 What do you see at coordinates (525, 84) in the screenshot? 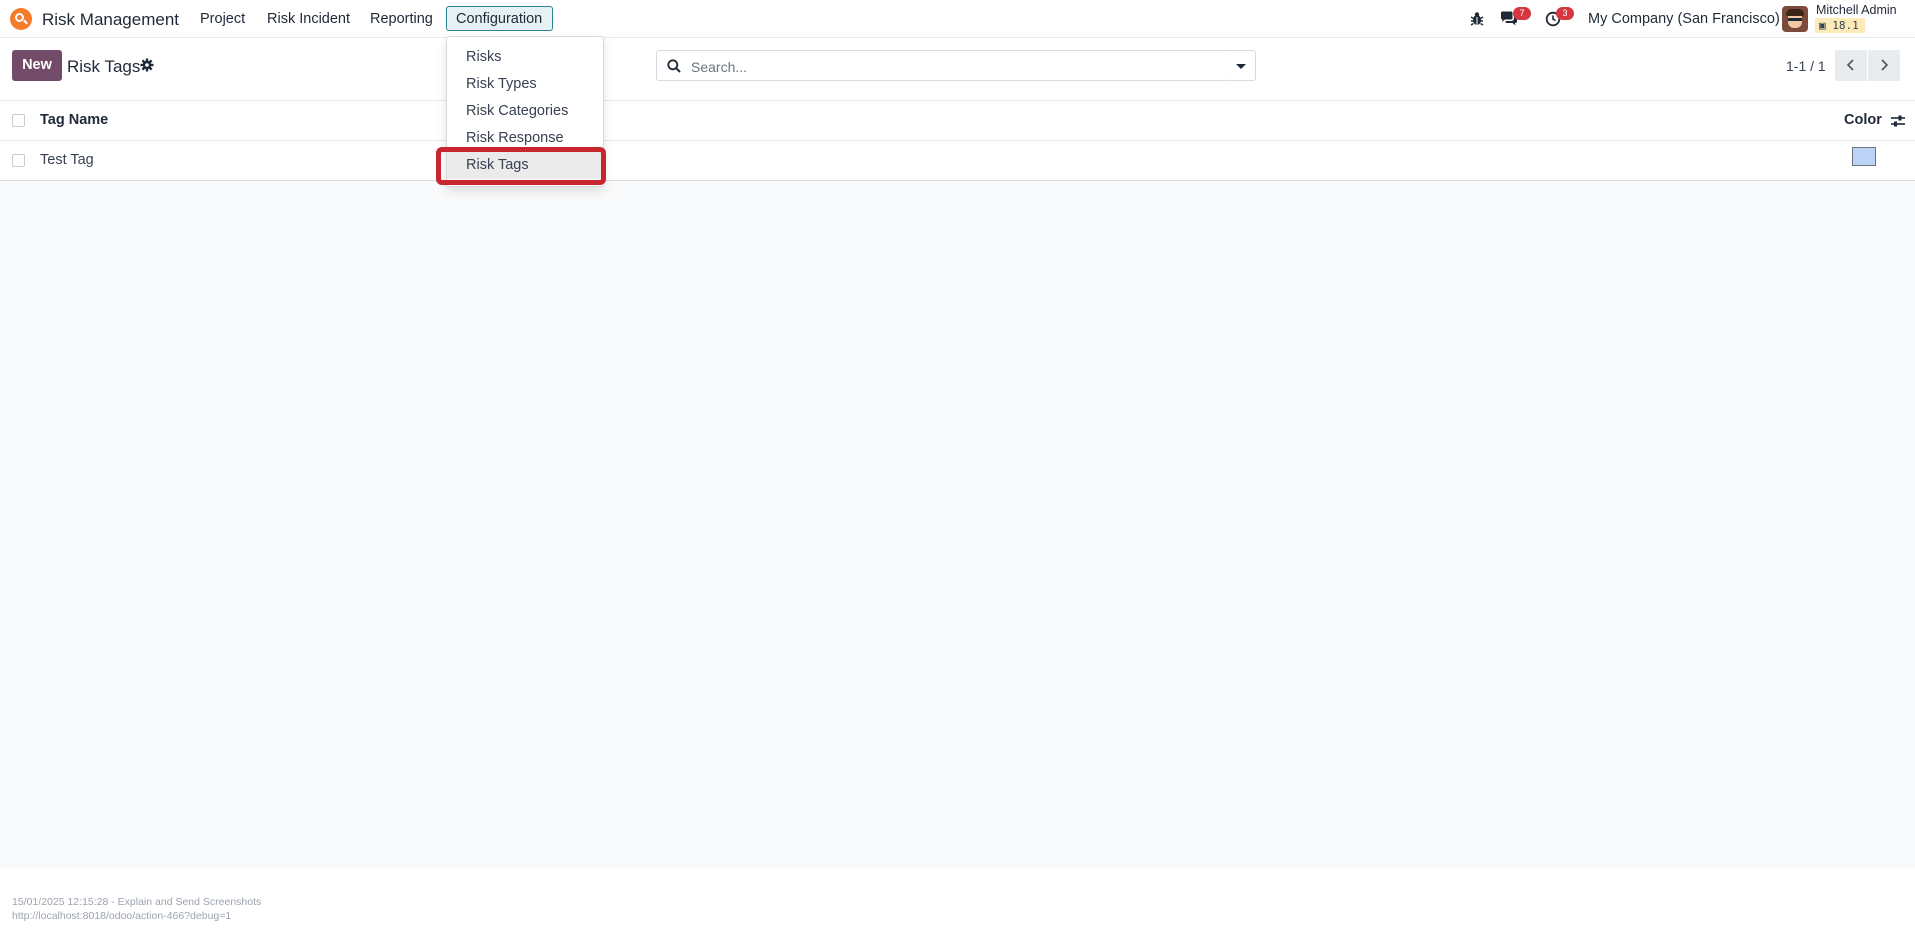
I see `dropdown-item-risk-types: Risk Types` at bounding box center [525, 84].